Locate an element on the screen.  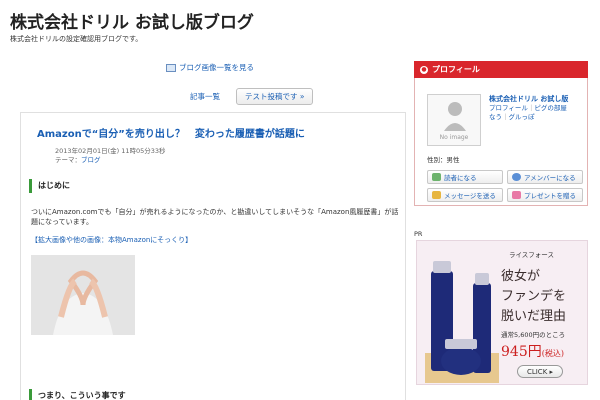
profile-avatar: No image is located at coordinates (454, 120).